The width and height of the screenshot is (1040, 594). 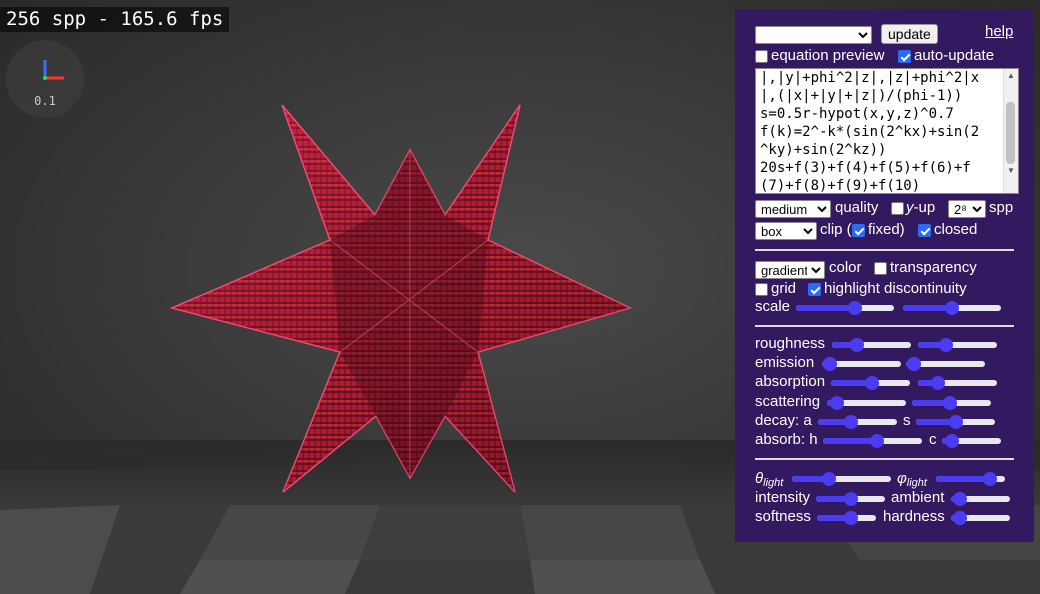 I want to click on scattering-label: scattering, so click(x=788, y=401).